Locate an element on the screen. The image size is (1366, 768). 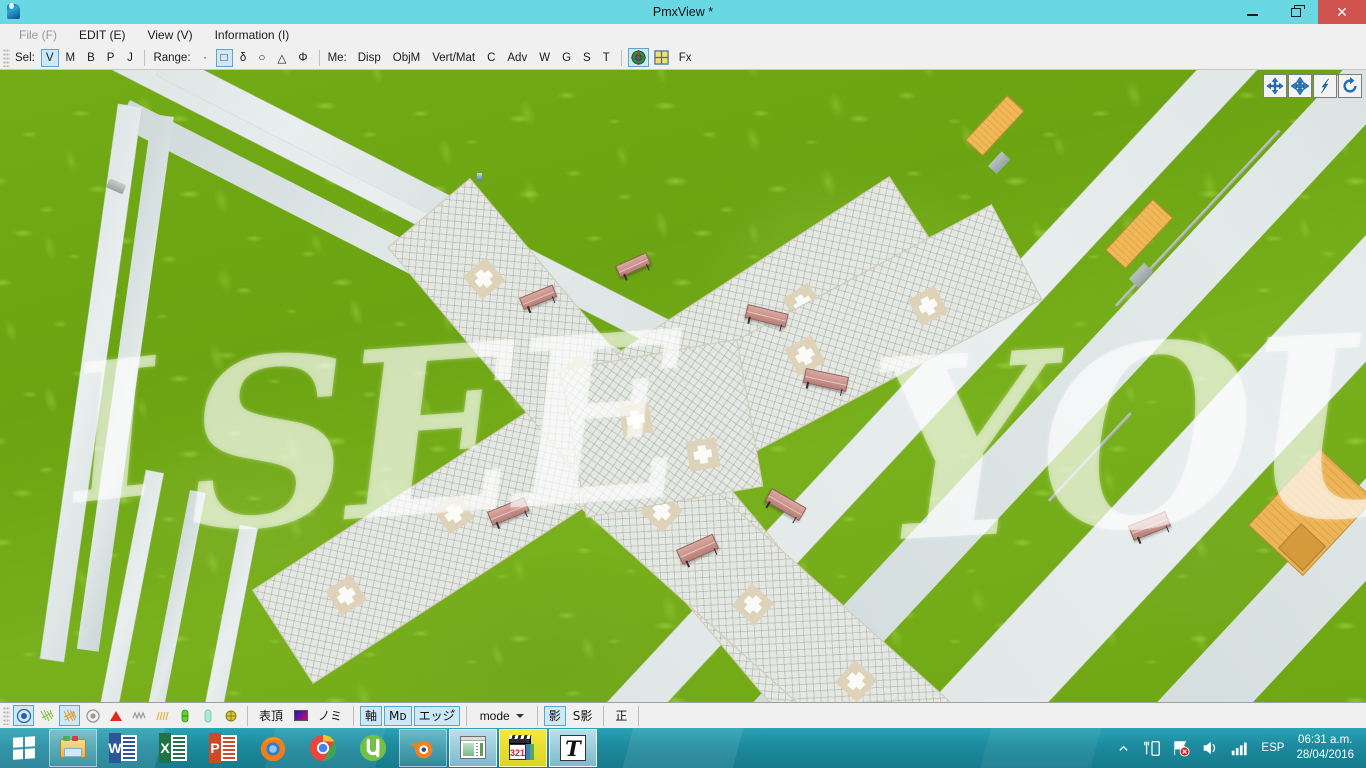
taskbar-app-pmx-editor is located at coordinates (473, 748).